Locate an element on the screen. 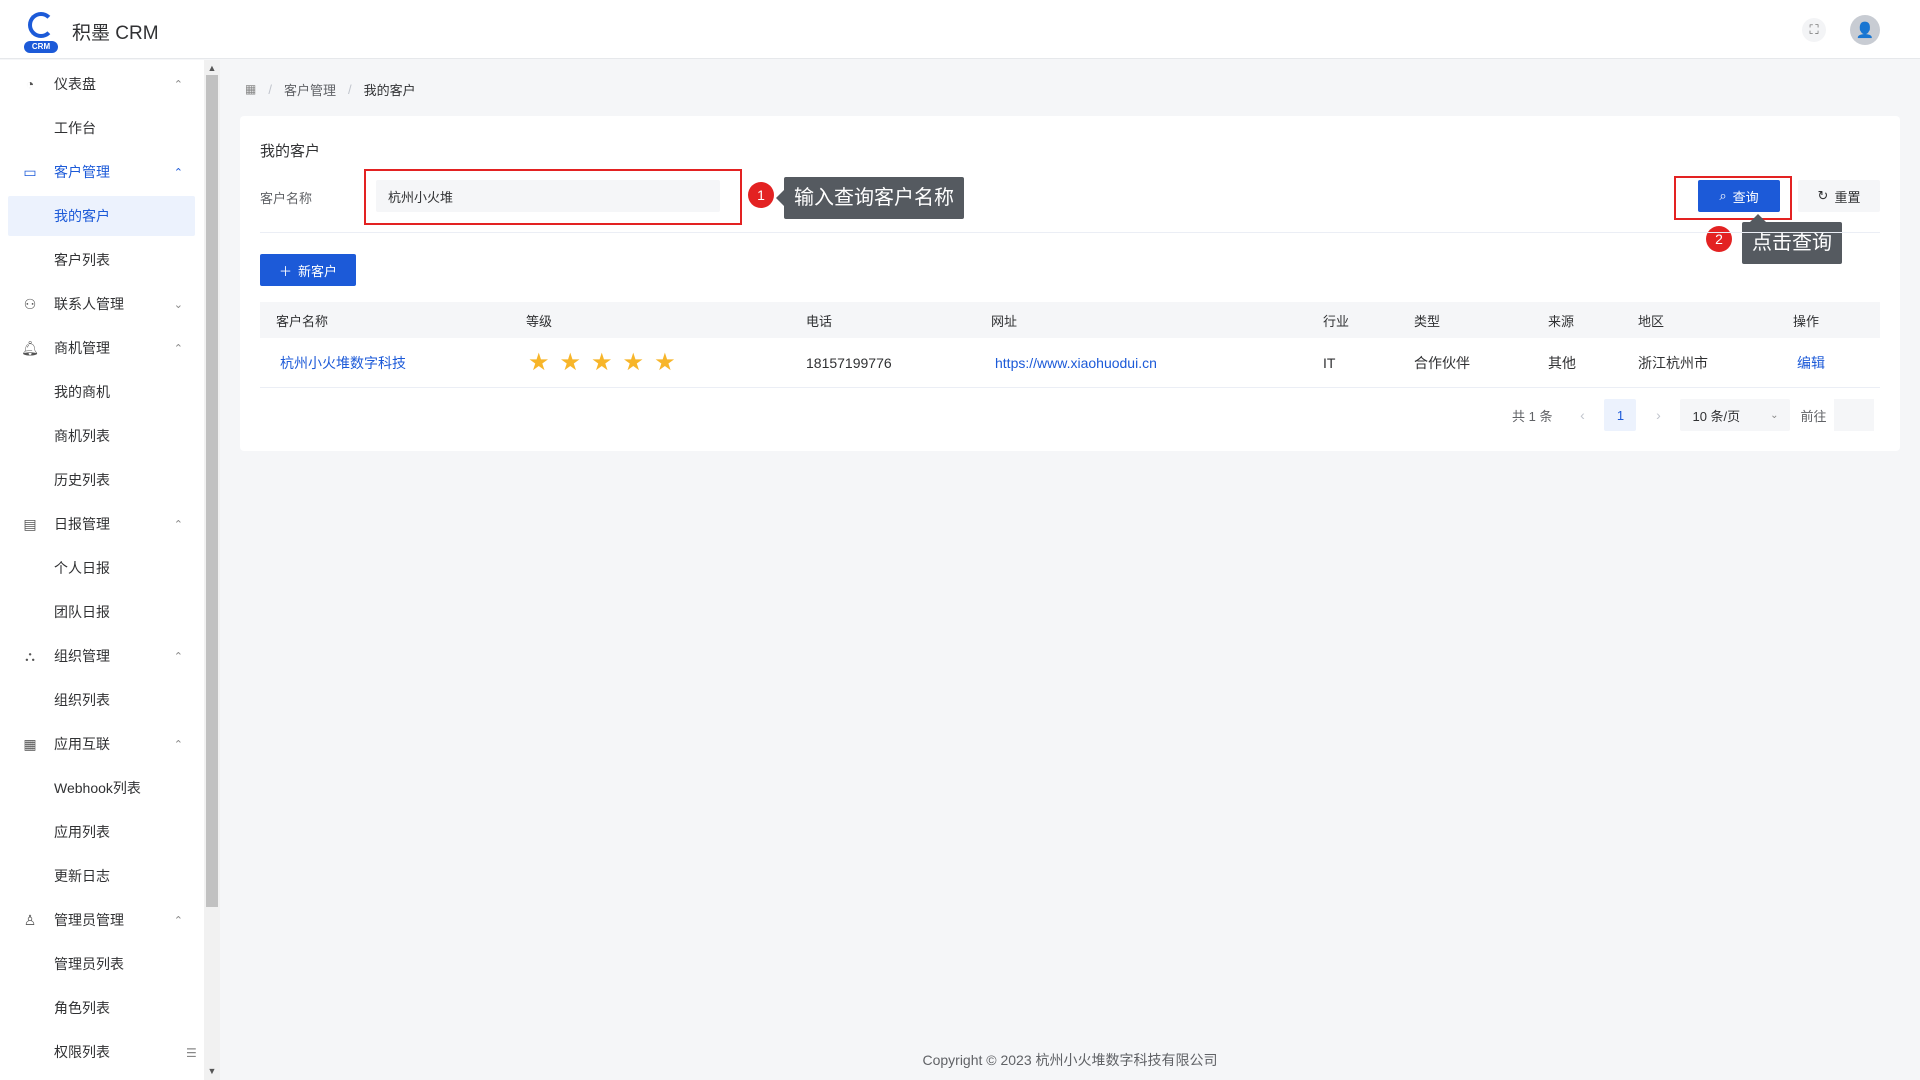 Image resolution: width=1920 pixels, height=1080 pixels. sidebar-item: 工作台 is located at coordinates (101, 128).